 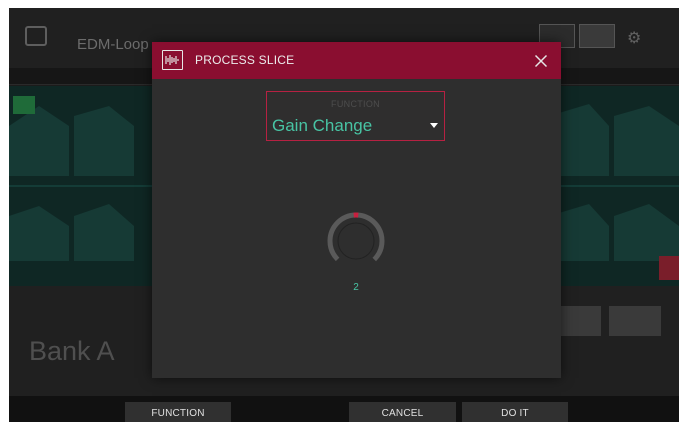 I want to click on close-button, so click(x=541, y=61).